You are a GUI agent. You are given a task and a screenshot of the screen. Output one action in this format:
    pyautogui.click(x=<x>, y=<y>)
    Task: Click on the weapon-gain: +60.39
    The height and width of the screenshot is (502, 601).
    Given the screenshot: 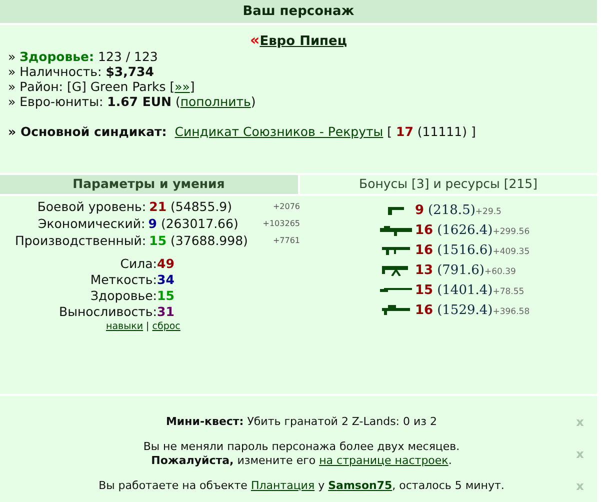 What is the action you would take?
    pyautogui.click(x=500, y=272)
    